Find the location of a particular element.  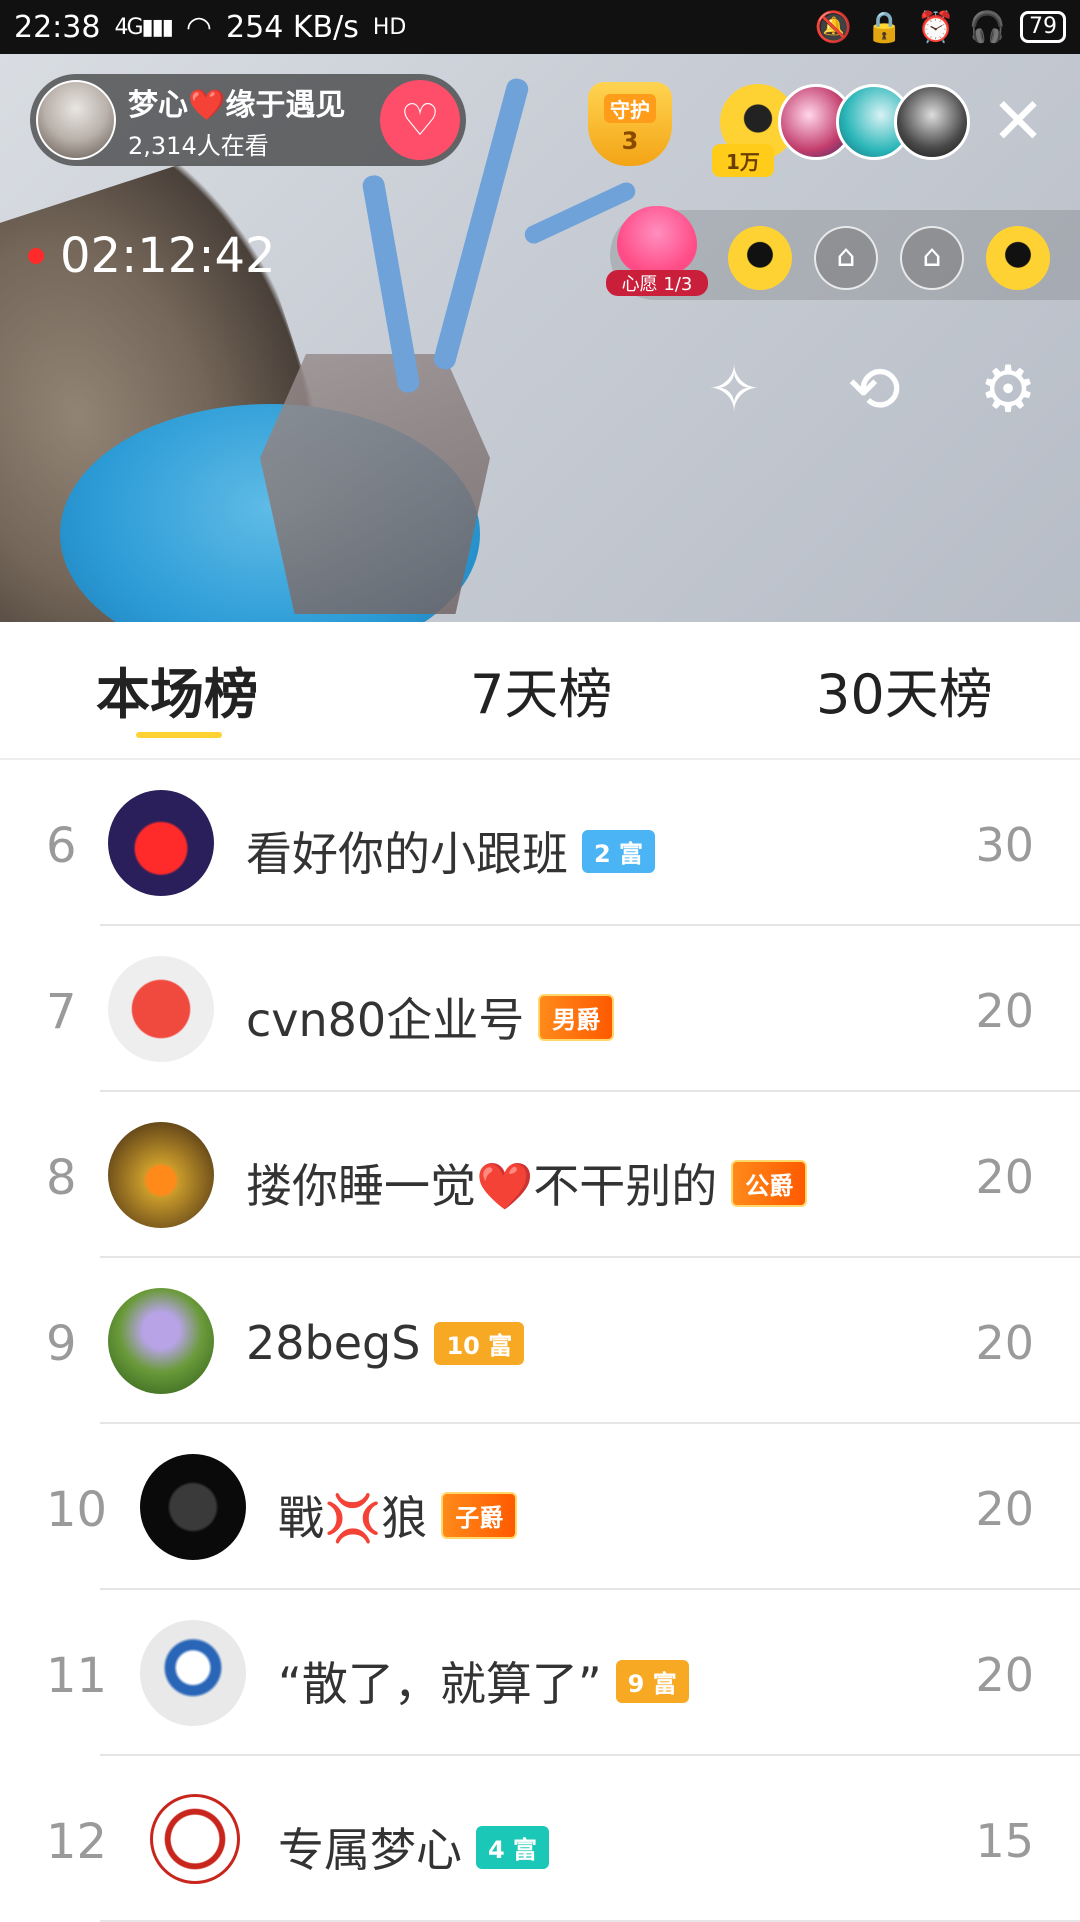

list-item: 12 专属梦心 4 富 15 is located at coordinates (540, 1839).